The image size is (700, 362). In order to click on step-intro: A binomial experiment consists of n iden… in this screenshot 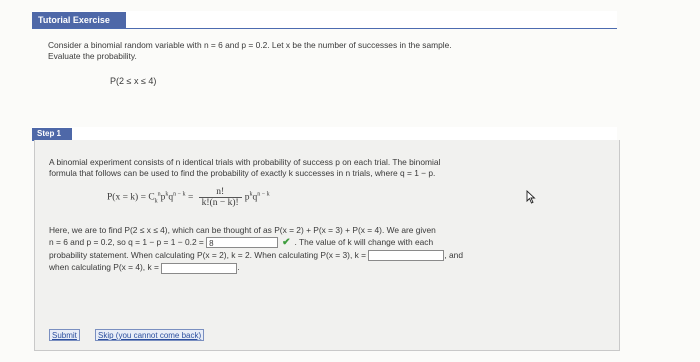, I will do `click(329, 168)`.